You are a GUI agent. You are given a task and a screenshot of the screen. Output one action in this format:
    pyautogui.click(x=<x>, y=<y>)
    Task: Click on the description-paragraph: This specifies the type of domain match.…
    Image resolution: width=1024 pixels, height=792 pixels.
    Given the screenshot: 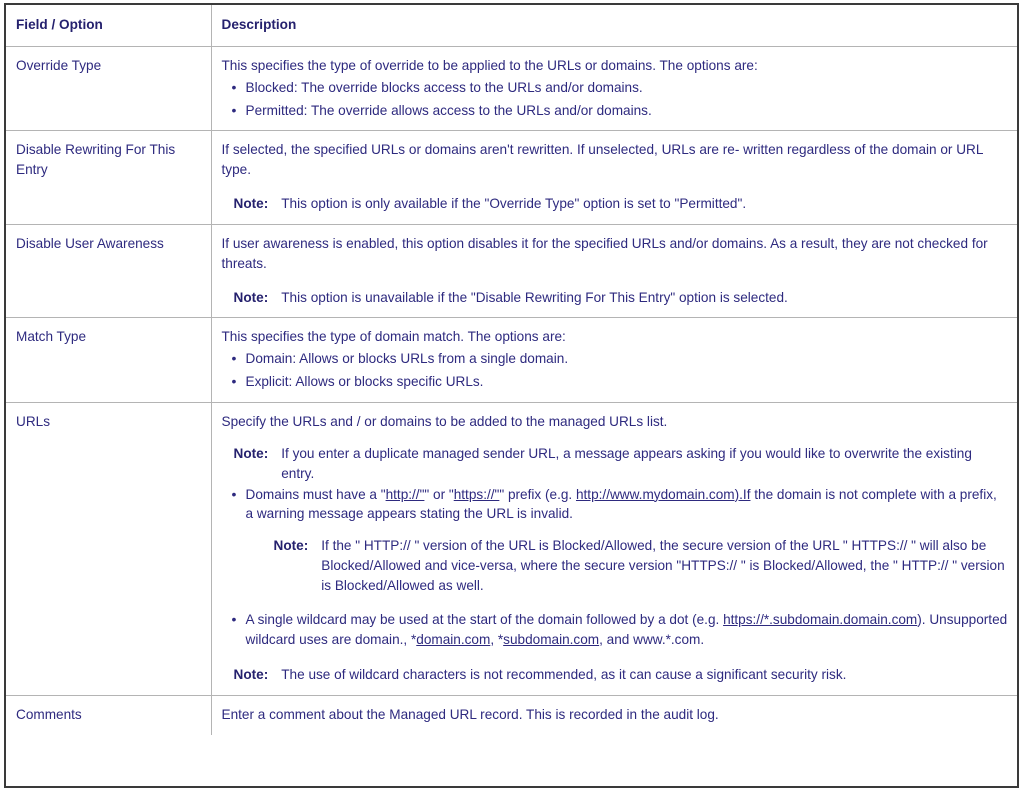 What is the action you would take?
    pyautogui.click(x=393, y=337)
    